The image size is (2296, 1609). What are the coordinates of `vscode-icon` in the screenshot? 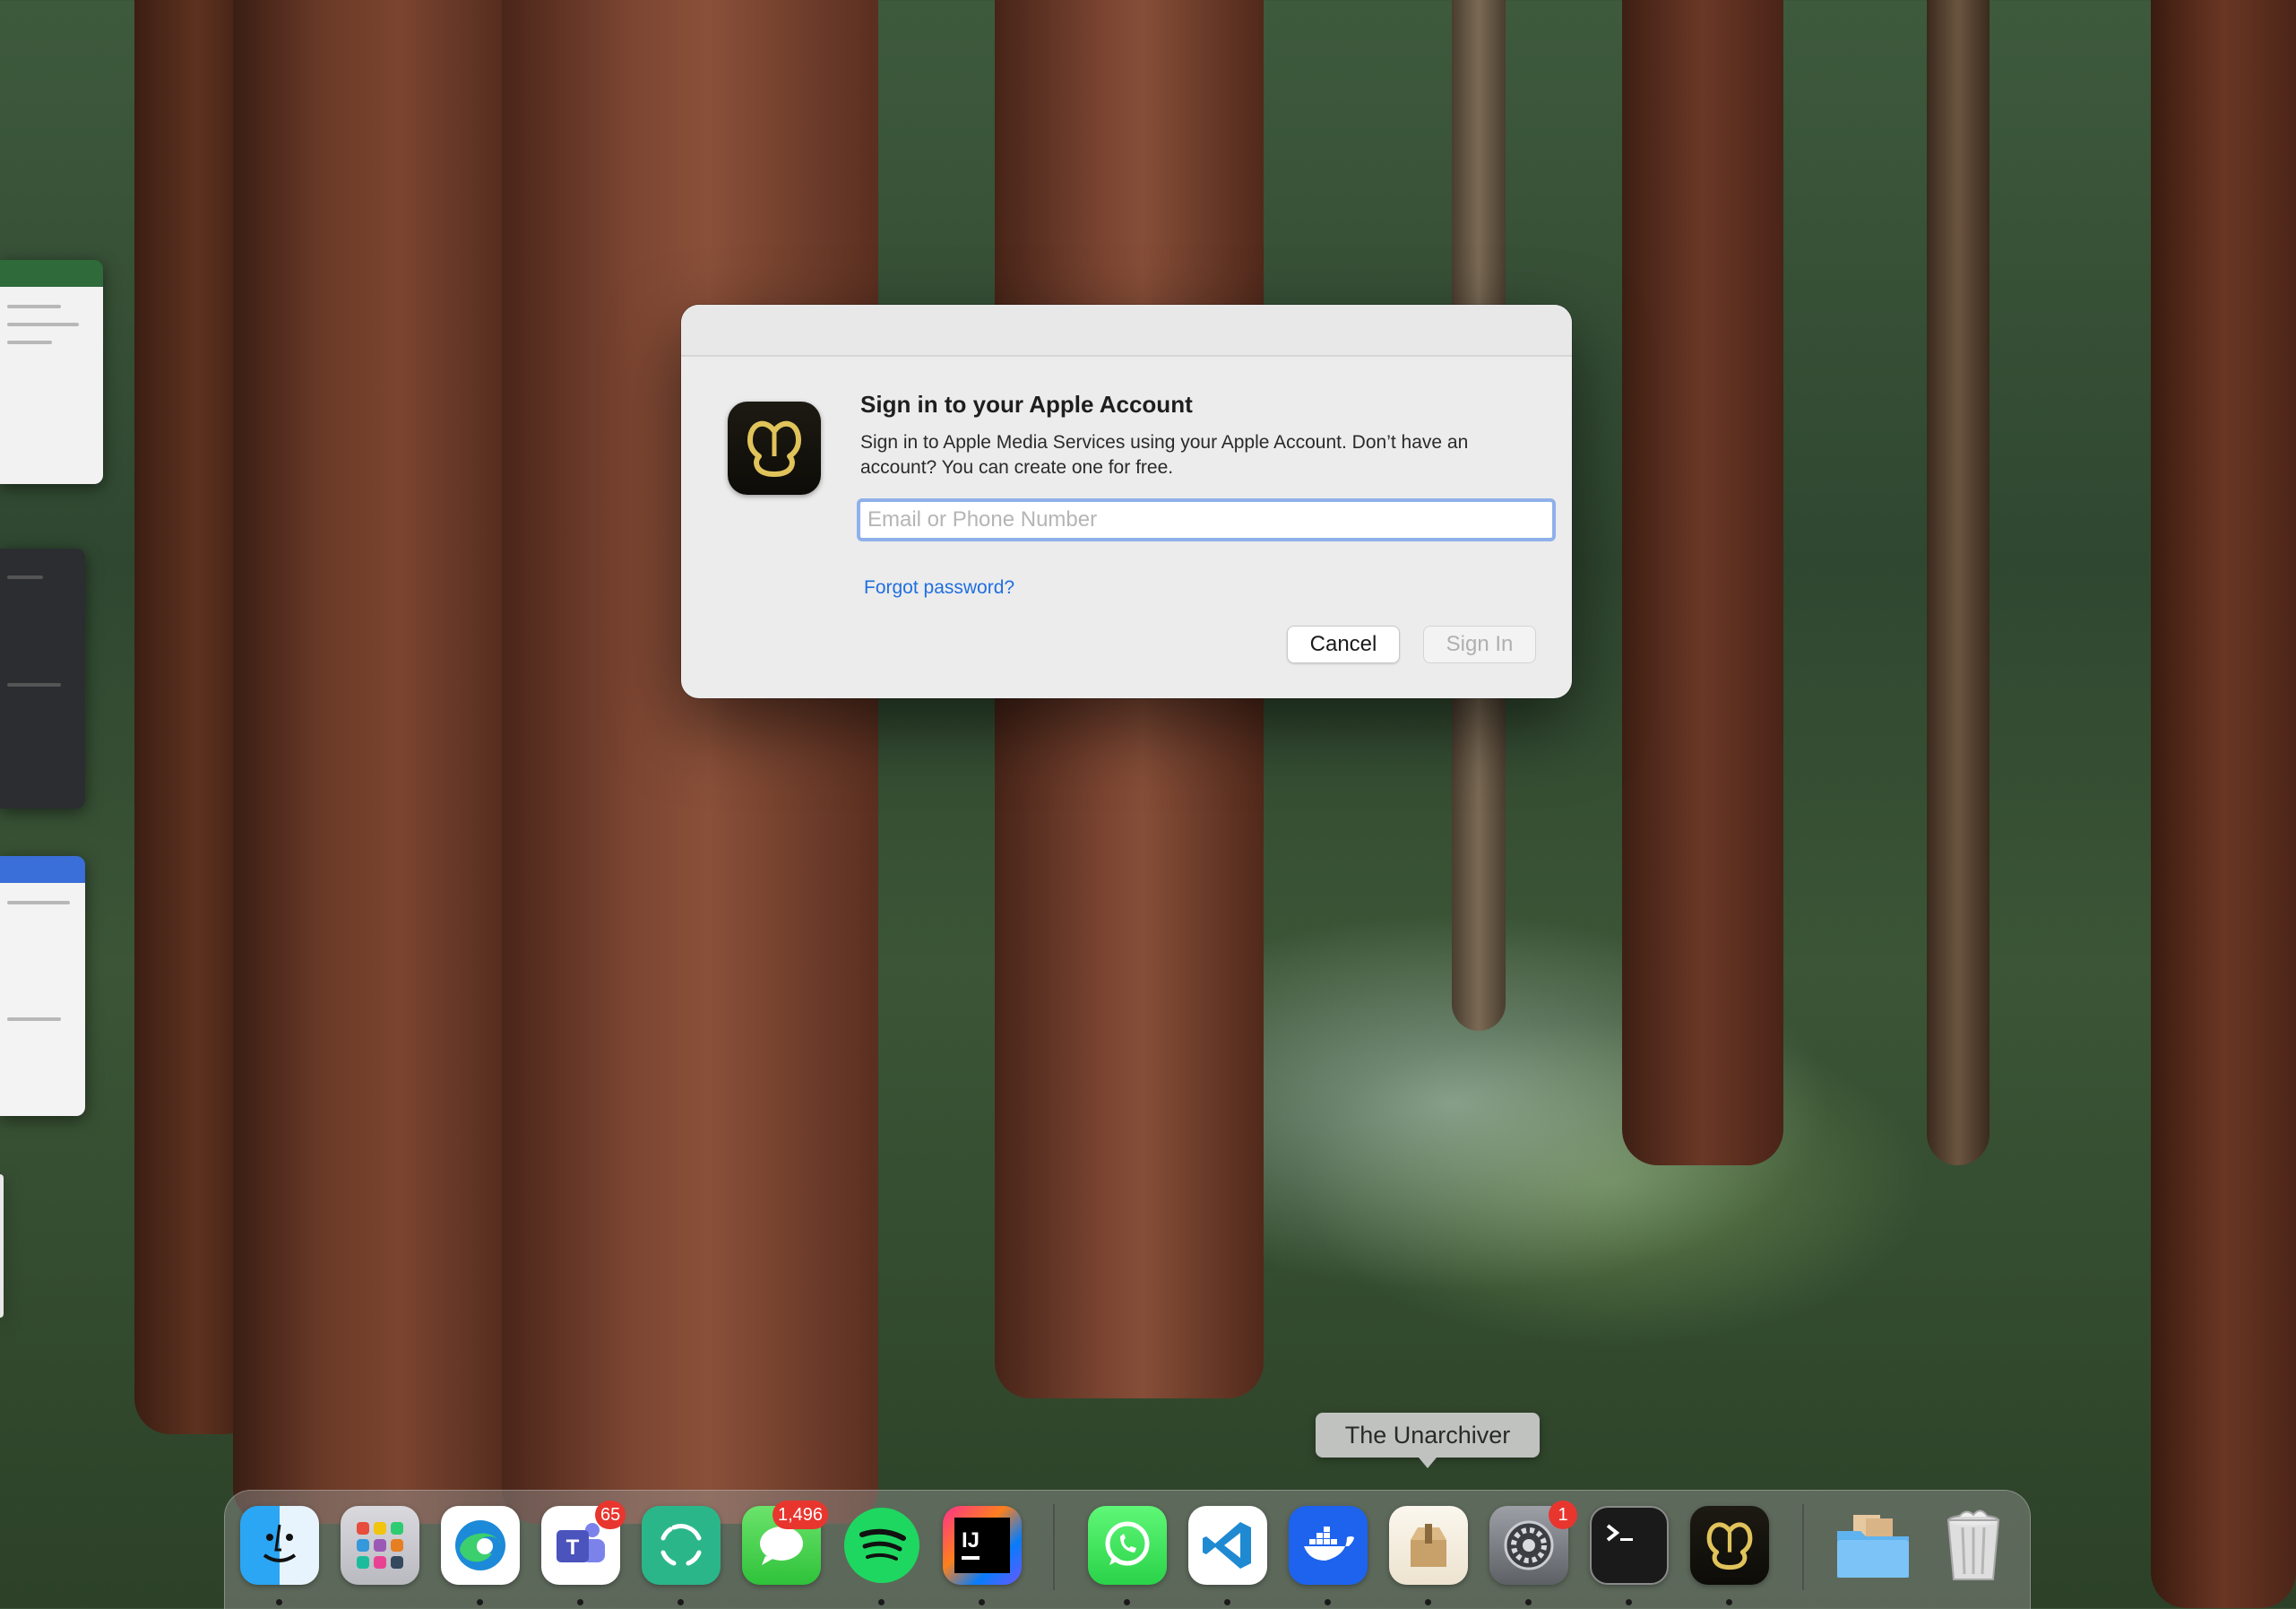 It's located at (1228, 1546).